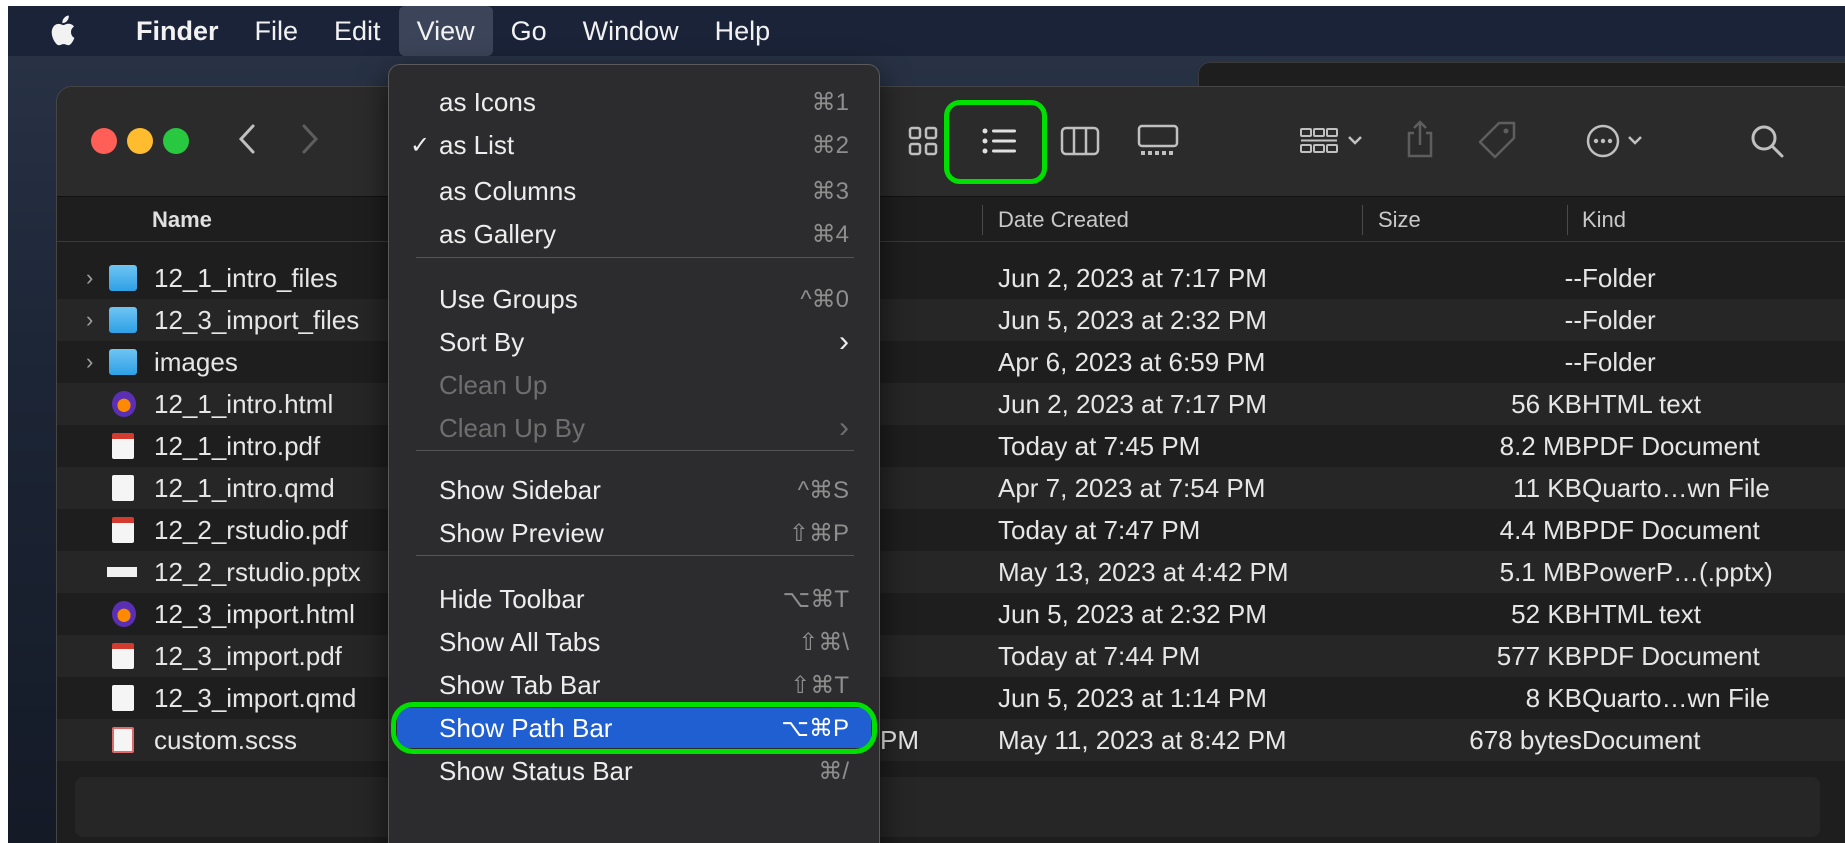 The image size is (1845, 843). I want to click on menu-item-show-sidebar: Show Sidebar ^⌘S, so click(634, 490).